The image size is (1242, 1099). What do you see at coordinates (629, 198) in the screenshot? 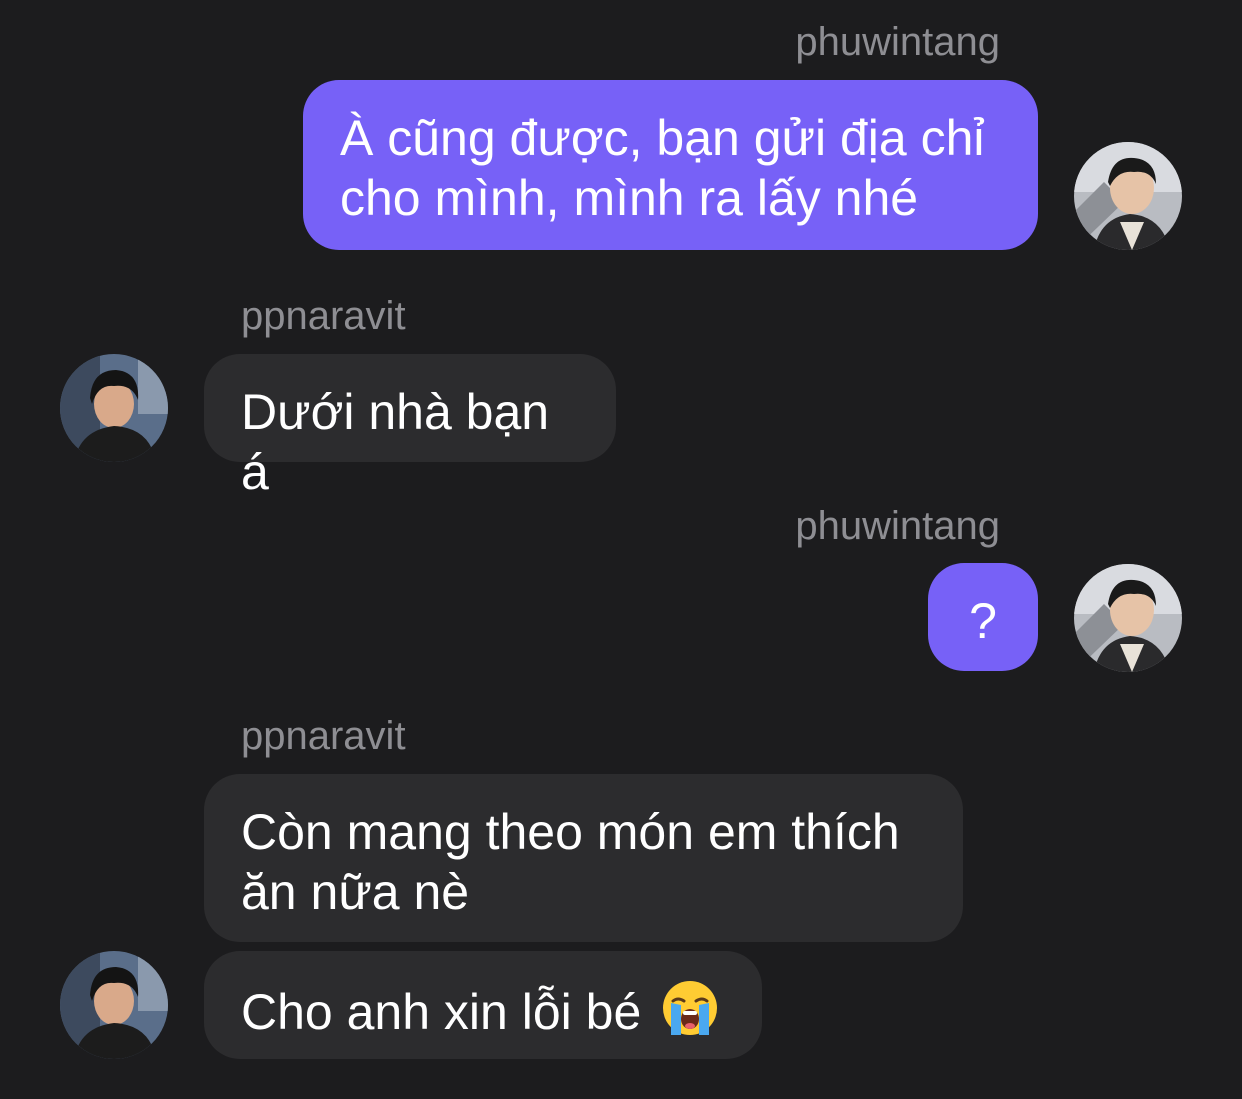
I see `message-text-line: cho mình, mình ra lấy nhé` at bounding box center [629, 198].